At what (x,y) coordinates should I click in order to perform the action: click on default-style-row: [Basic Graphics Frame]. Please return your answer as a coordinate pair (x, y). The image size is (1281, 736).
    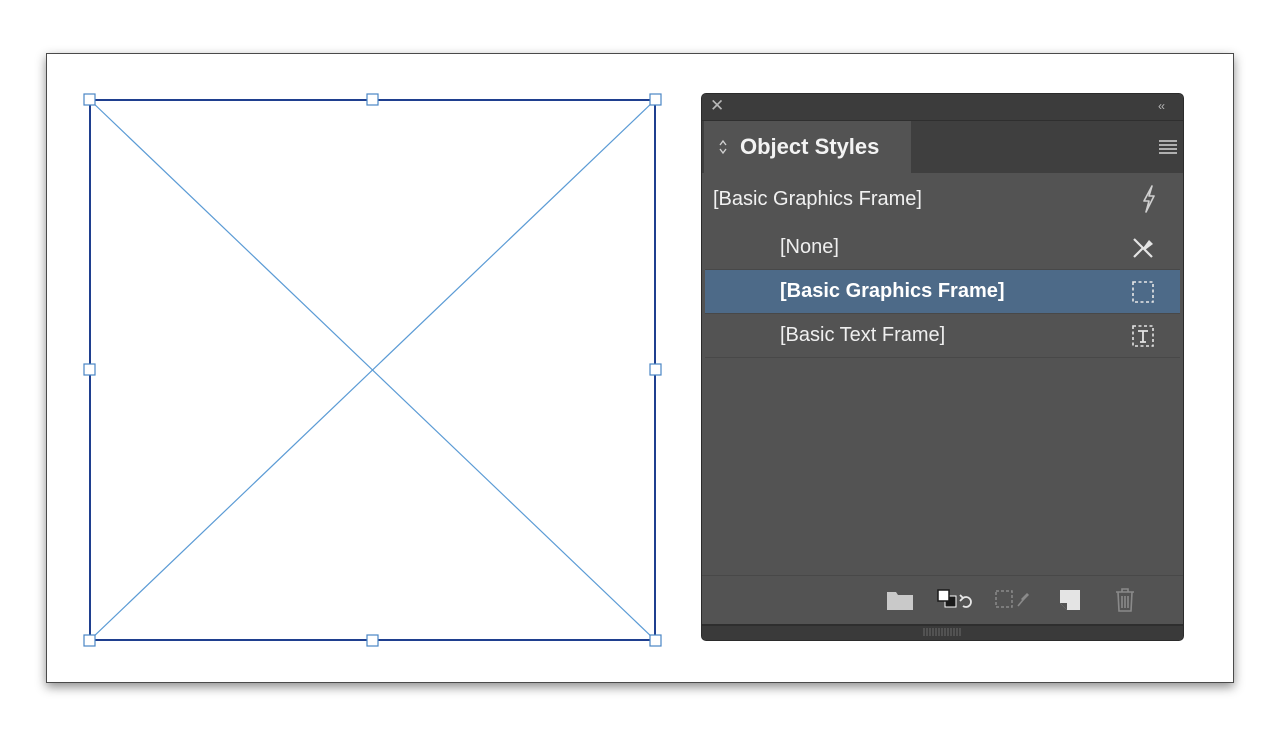
    Looking at the image, I should click on (942, 199).